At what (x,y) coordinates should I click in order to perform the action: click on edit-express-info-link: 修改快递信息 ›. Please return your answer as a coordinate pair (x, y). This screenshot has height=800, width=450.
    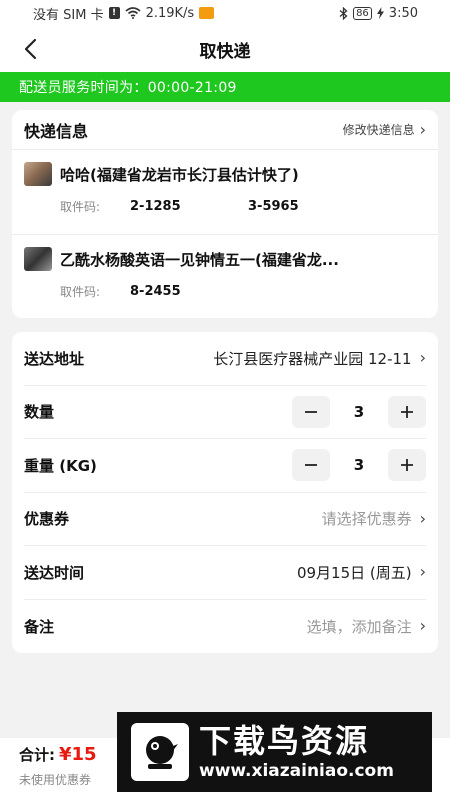
    Looking at the image, I should click on (384, 129).